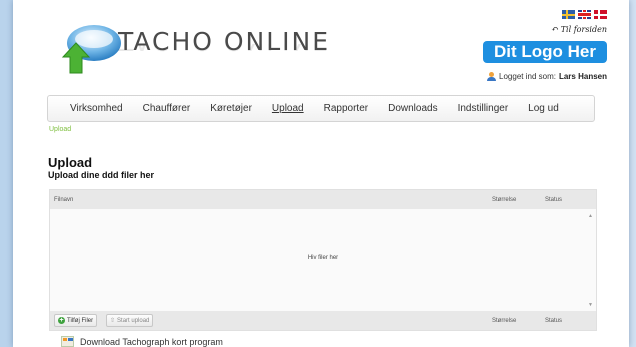  I want to click on add-files-label: Tilføj Filer, so click(80, 320).